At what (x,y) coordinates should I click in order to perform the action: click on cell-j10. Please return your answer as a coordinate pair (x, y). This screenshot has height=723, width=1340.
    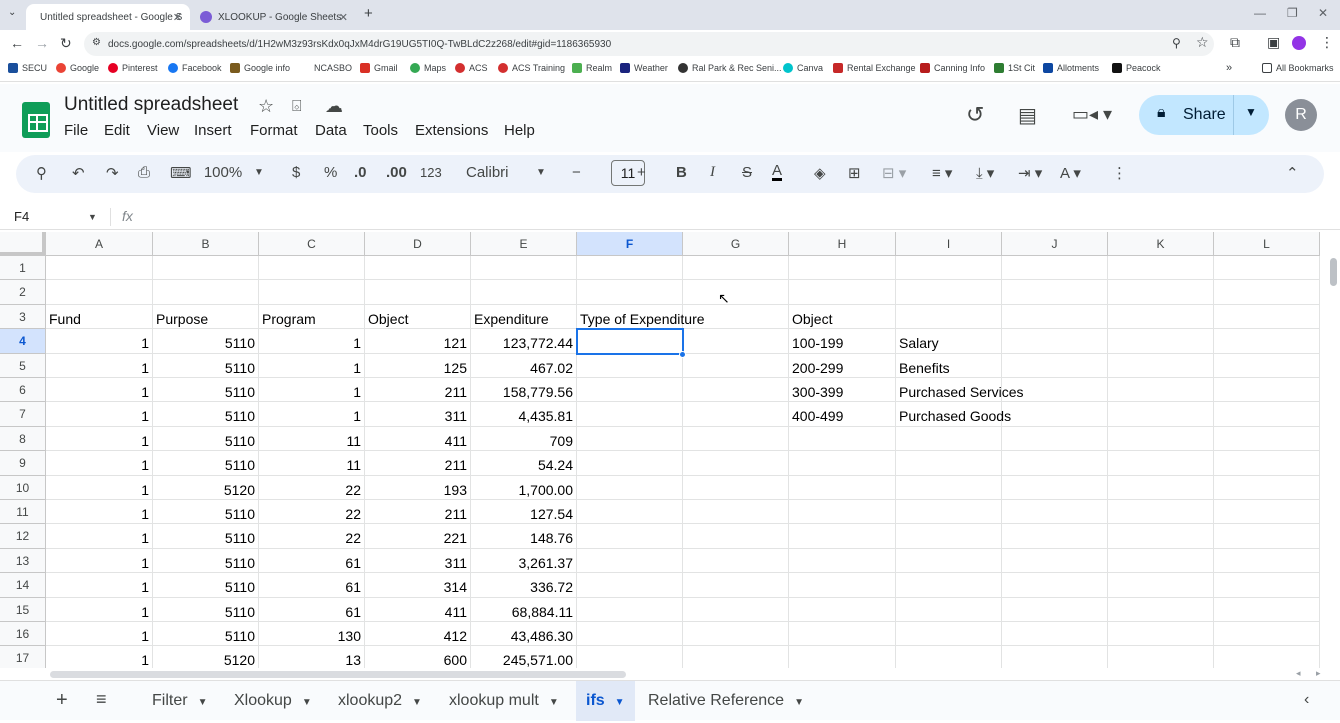
    Looking at the image, I should click on (1055, 487).